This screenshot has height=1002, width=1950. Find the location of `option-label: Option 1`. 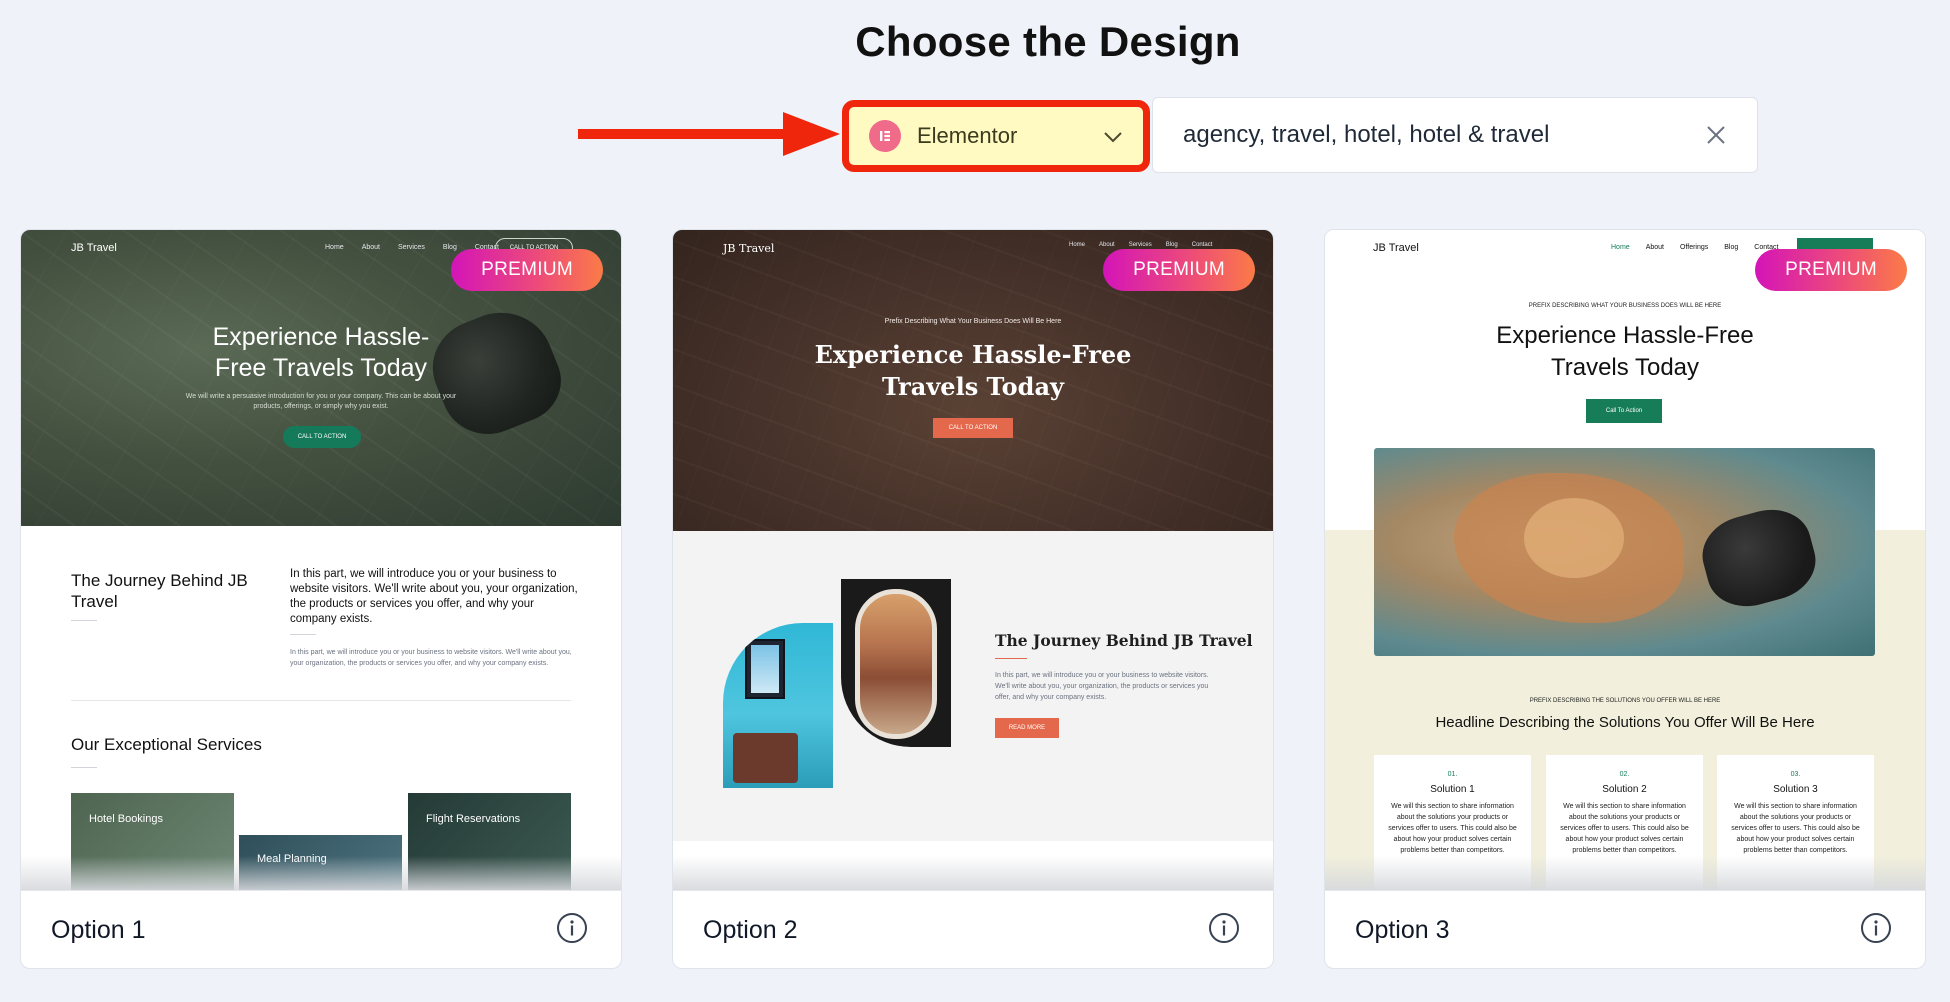

option-label: Option 1 is located at coordinates (98, 930).